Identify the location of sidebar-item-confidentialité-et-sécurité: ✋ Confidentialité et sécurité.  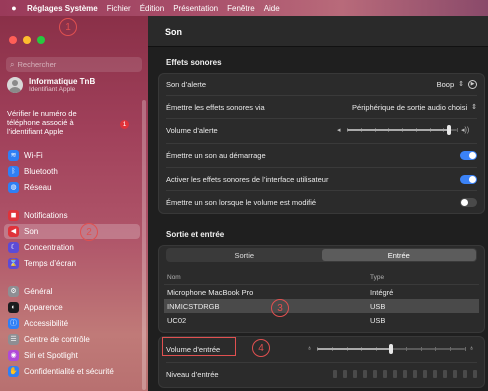
(72, 371).